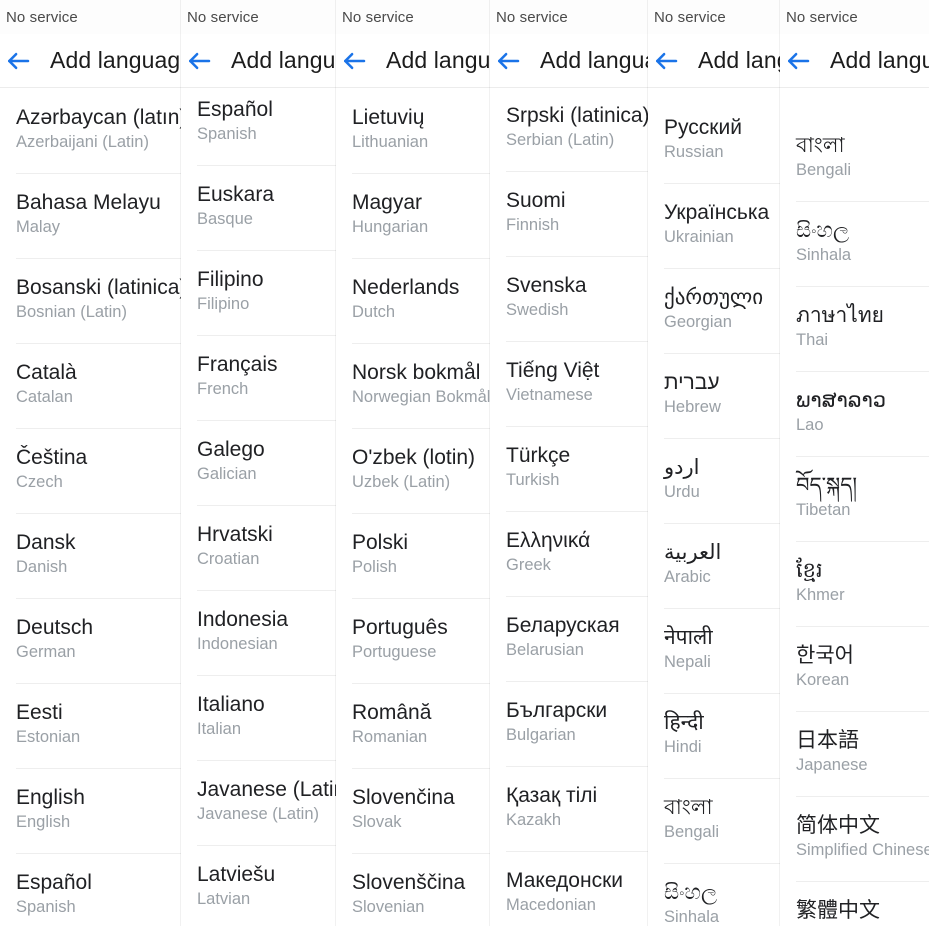  What do you see at coordinates (413, 641) in the screenshot?
I see `language-list-item: Português Portuguese` at bounding box center [413, 641].